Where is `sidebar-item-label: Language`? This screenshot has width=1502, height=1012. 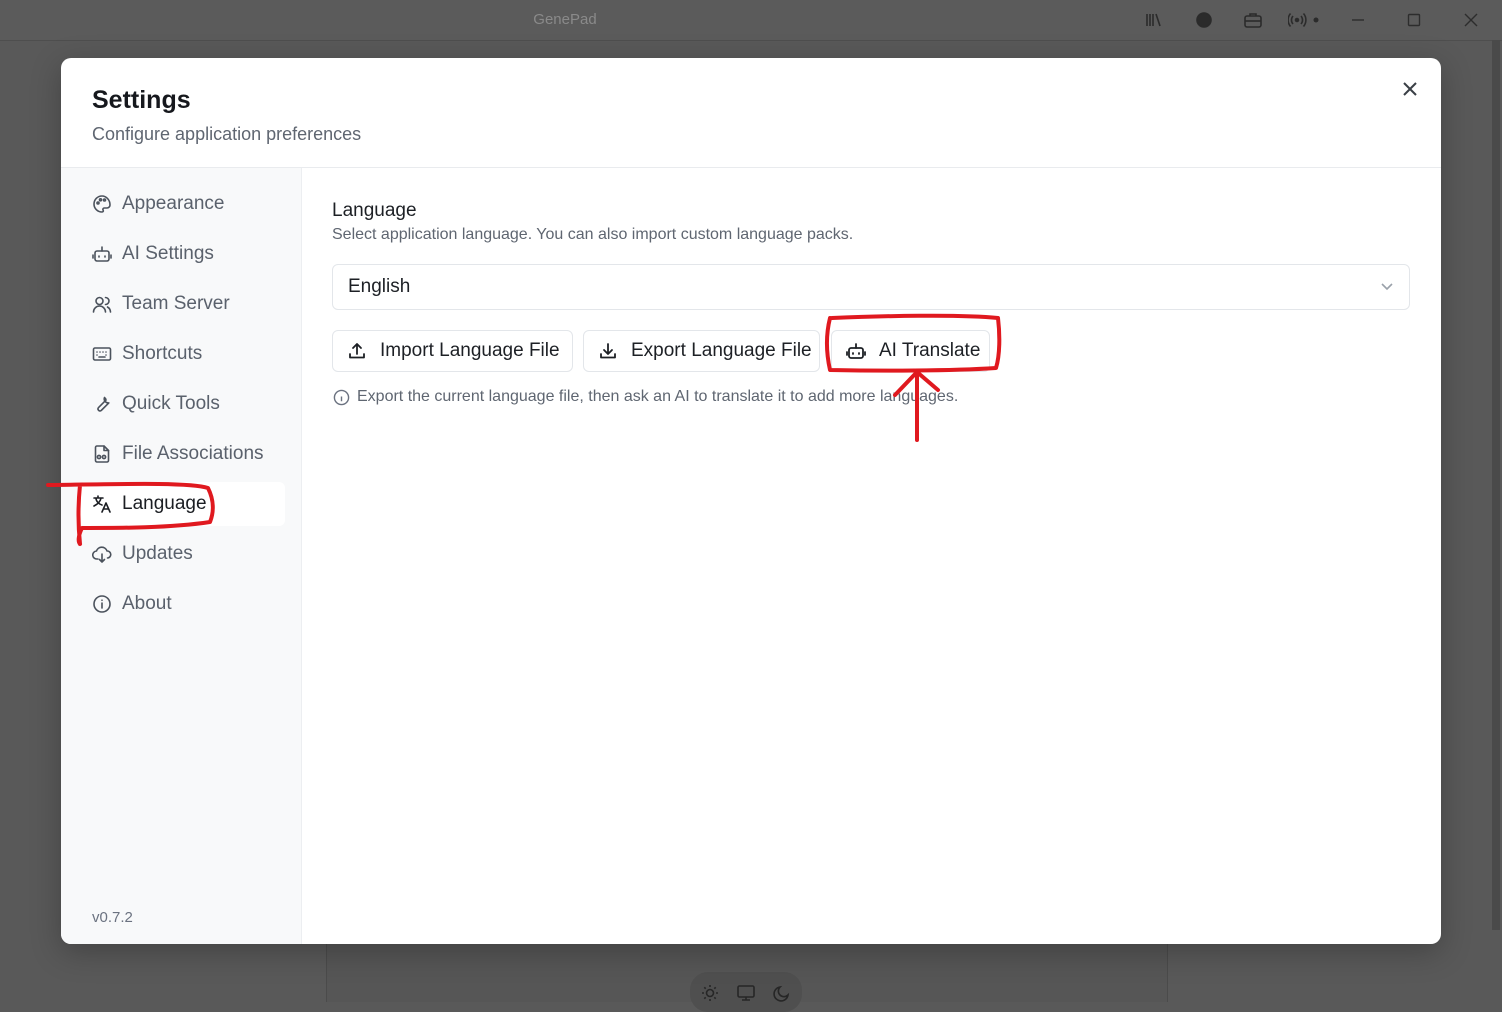 sidebar-item-label: Language is located at coordinates (164, 503).